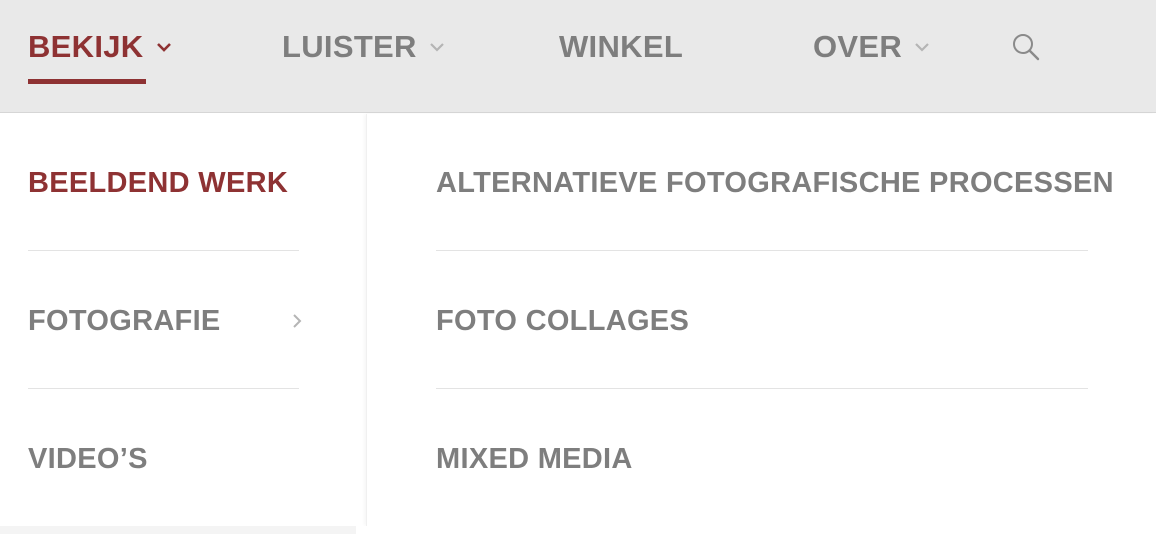 The width and height of the screenshot is (1156, 534). What do you see at coordinates (349, 46) in the screenshot?
I see `nav-item-label: LUISTER` at bounding box center [349, 46].